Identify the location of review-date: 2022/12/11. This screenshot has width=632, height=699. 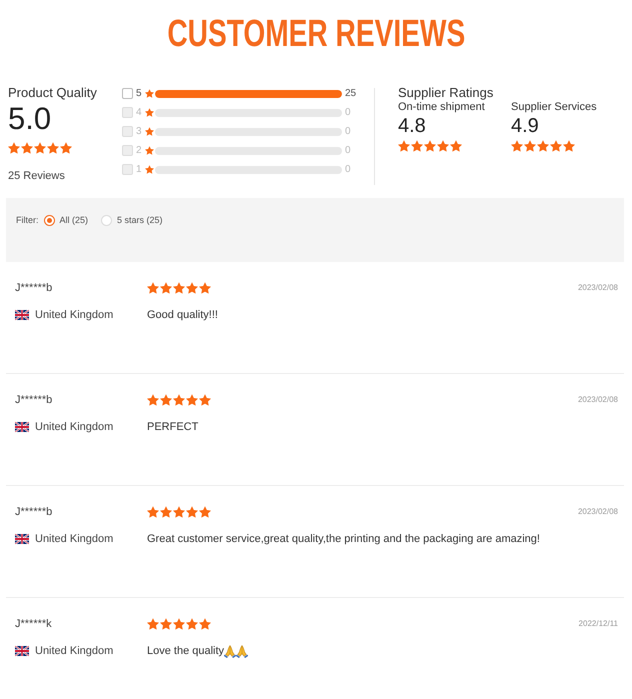
(598, 624).